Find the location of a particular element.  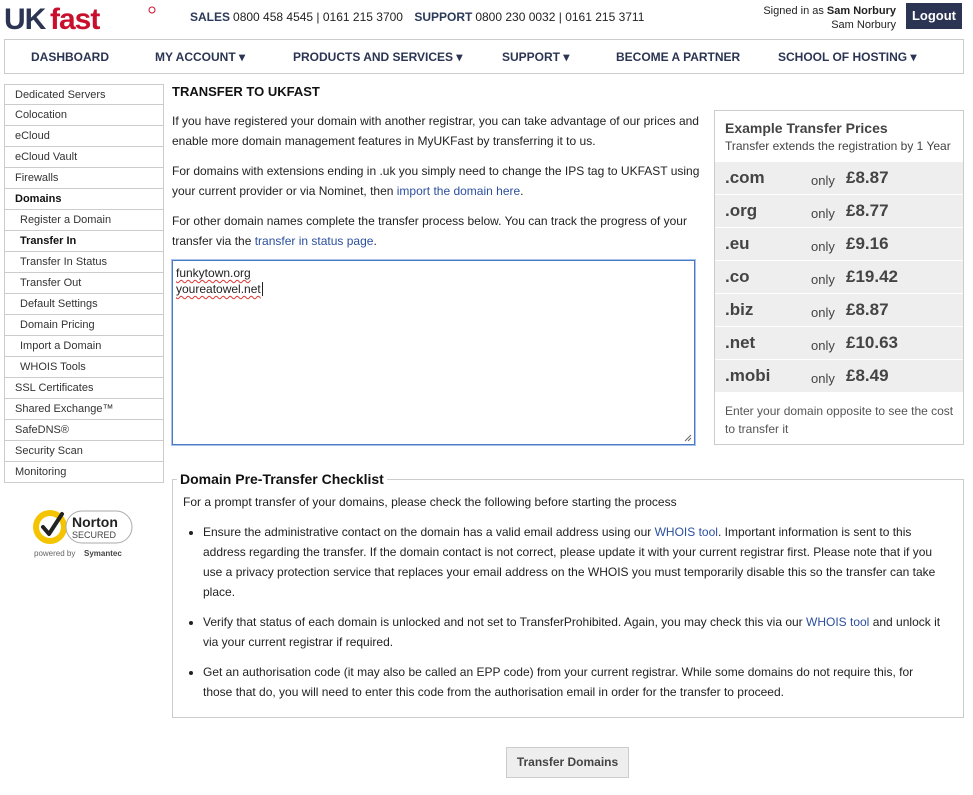

sidebar-item-default-settings: Default Settings is located at coordinates (84, 304).